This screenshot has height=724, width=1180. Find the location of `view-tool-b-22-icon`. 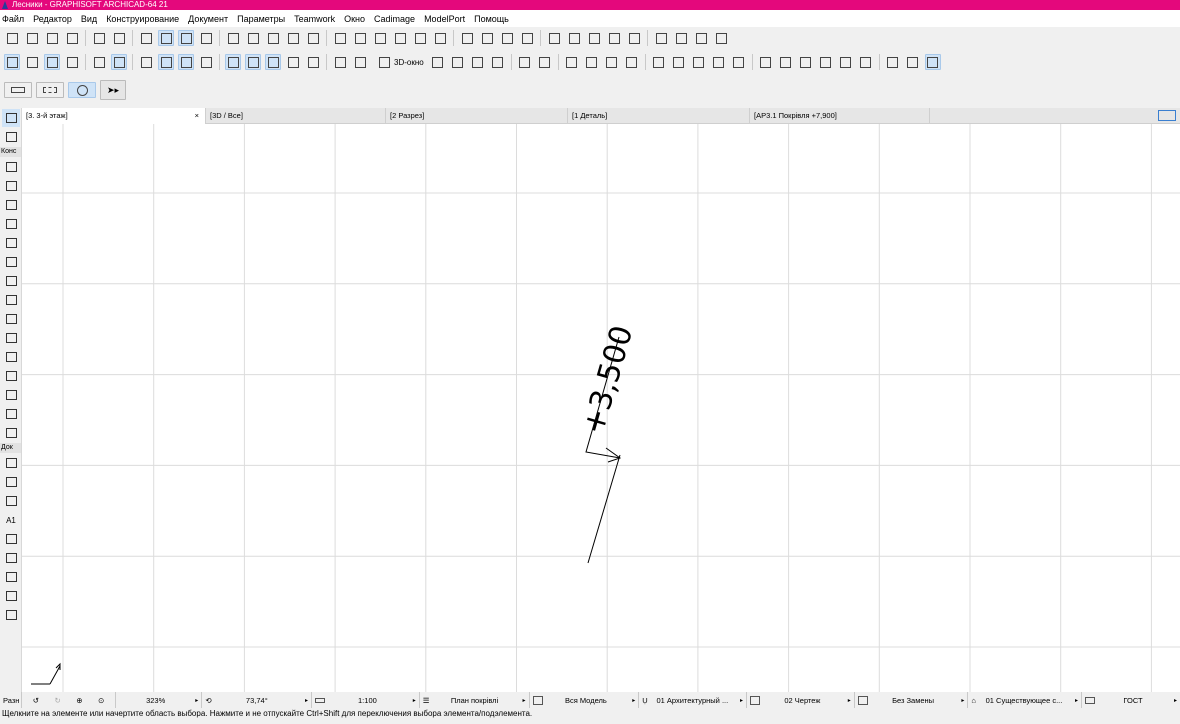

view-tool-b-22-icon is located at coordinates (893, 62).